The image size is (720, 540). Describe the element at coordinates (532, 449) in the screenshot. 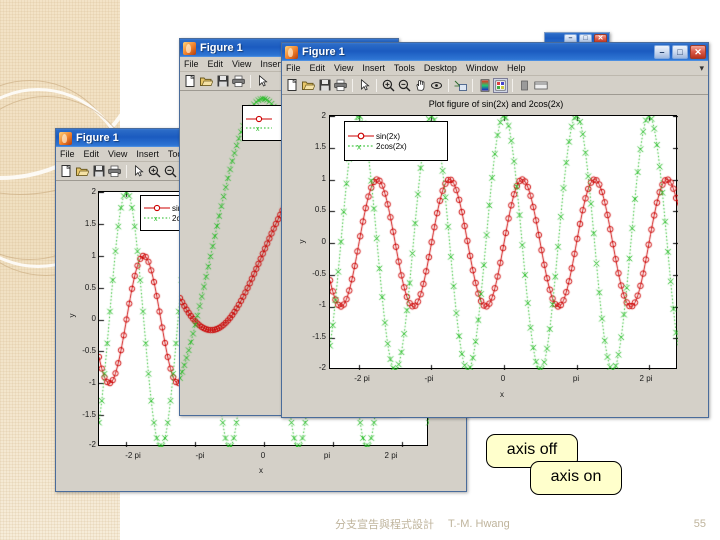

I see `callout-axis-off-label: axis off` at that location.